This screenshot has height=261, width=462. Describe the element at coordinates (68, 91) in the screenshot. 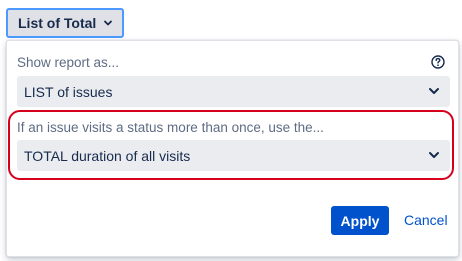

I see `report-type-value: LIST of issues` at that location.